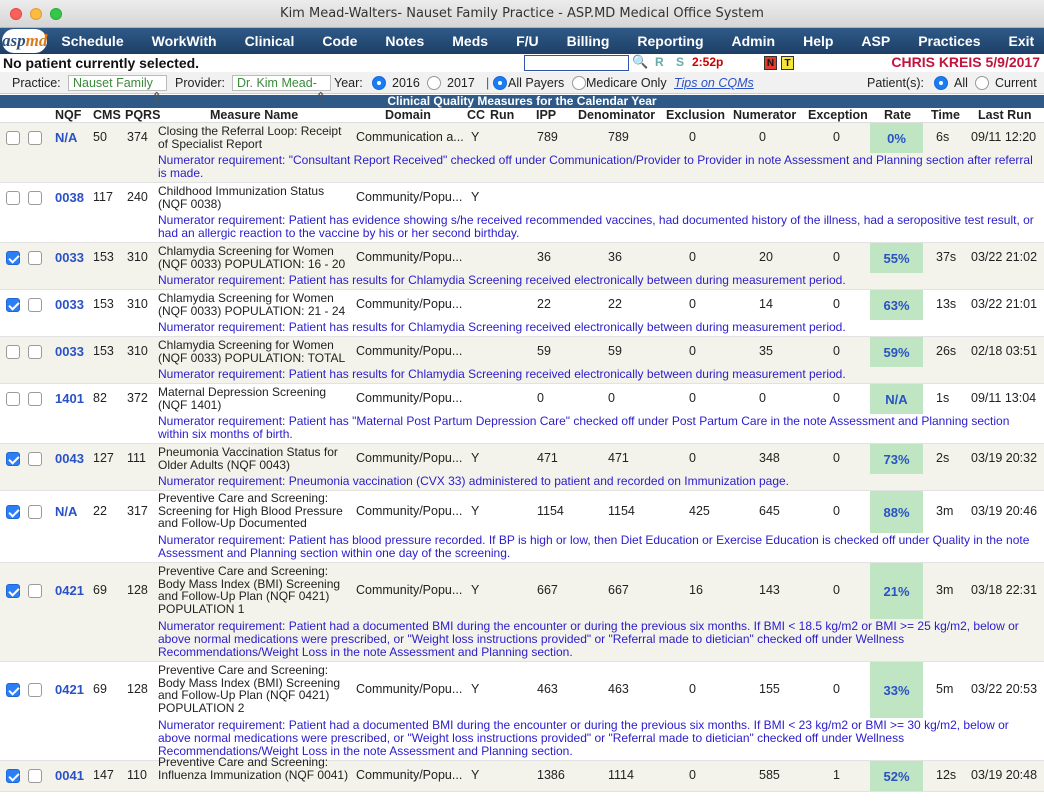  I want to click on col-cc: CC, so click(476, 115).